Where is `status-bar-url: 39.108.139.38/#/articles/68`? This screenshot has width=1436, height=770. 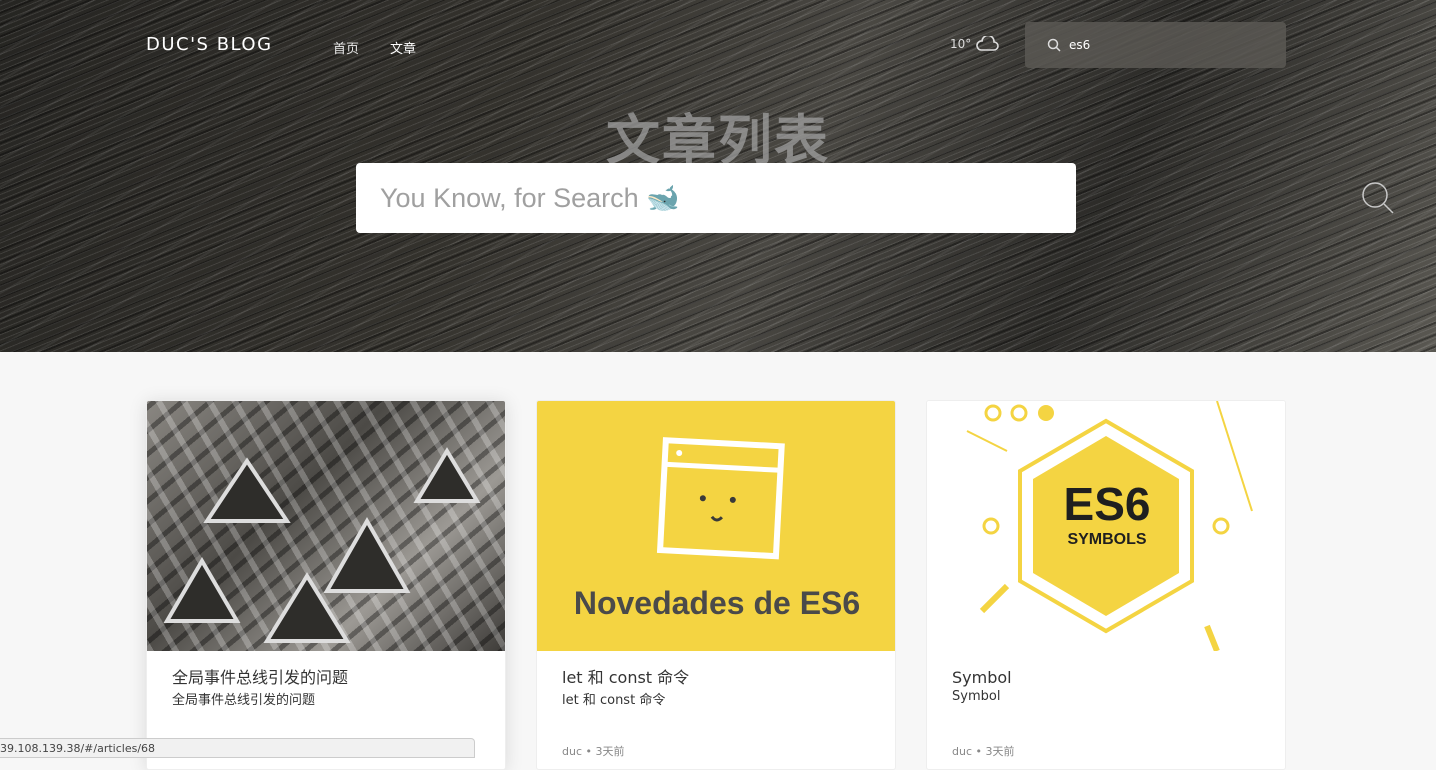 status-bar-url: 39.108.139.38/#/articles/68 is located at coordinates (237, 748).